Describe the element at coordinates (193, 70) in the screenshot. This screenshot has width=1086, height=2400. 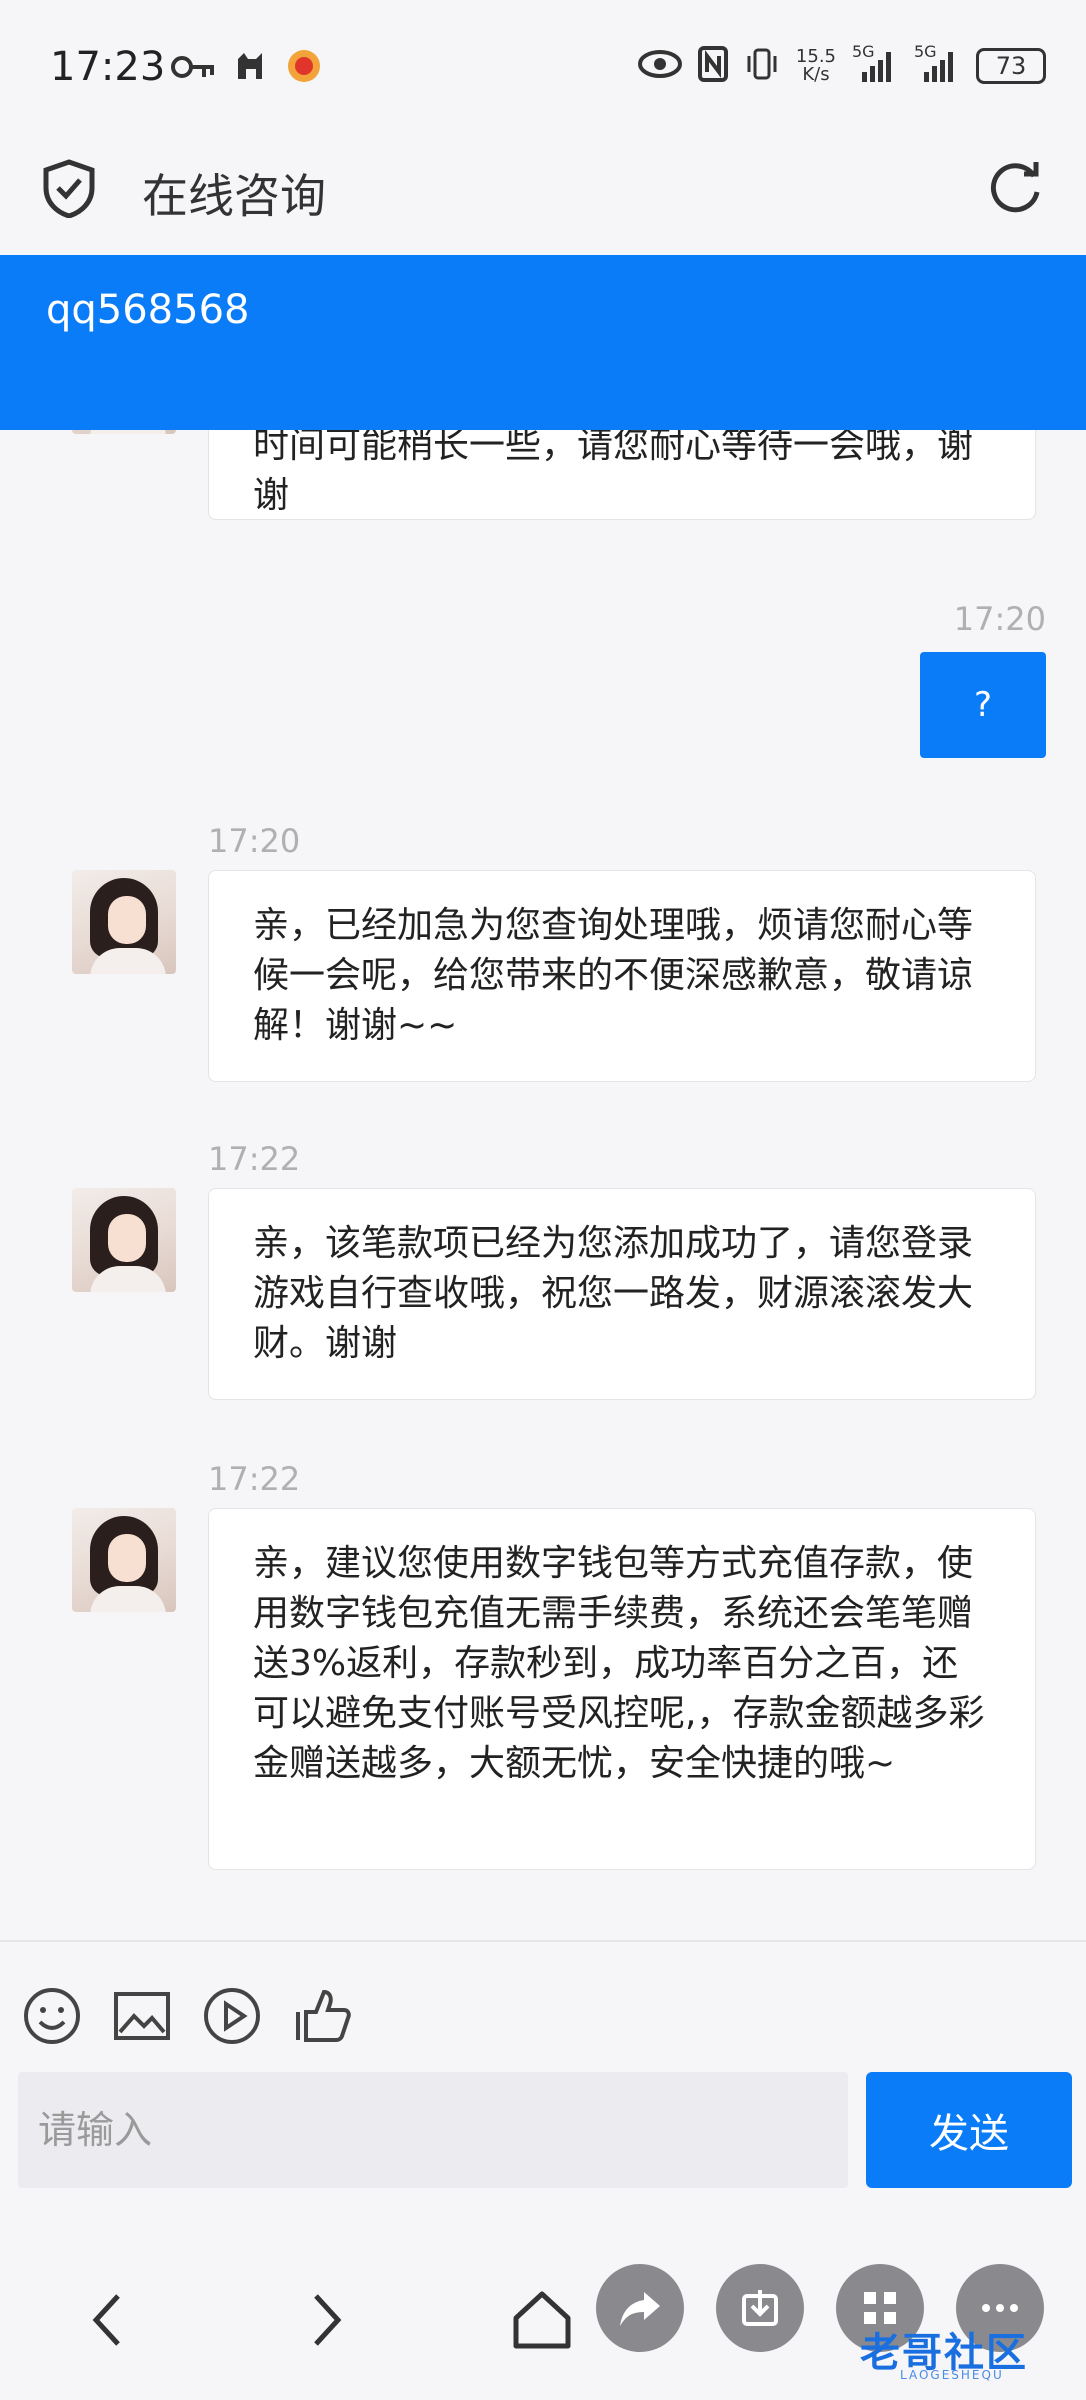
I see `key-icon` at that location.